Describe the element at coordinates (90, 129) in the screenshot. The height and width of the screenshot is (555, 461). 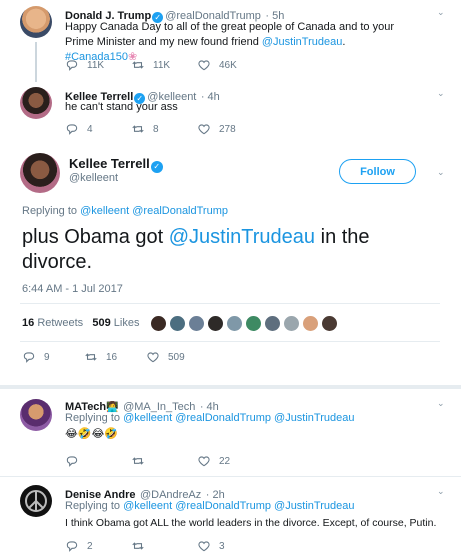
I see `reply-count: 4` at that location.